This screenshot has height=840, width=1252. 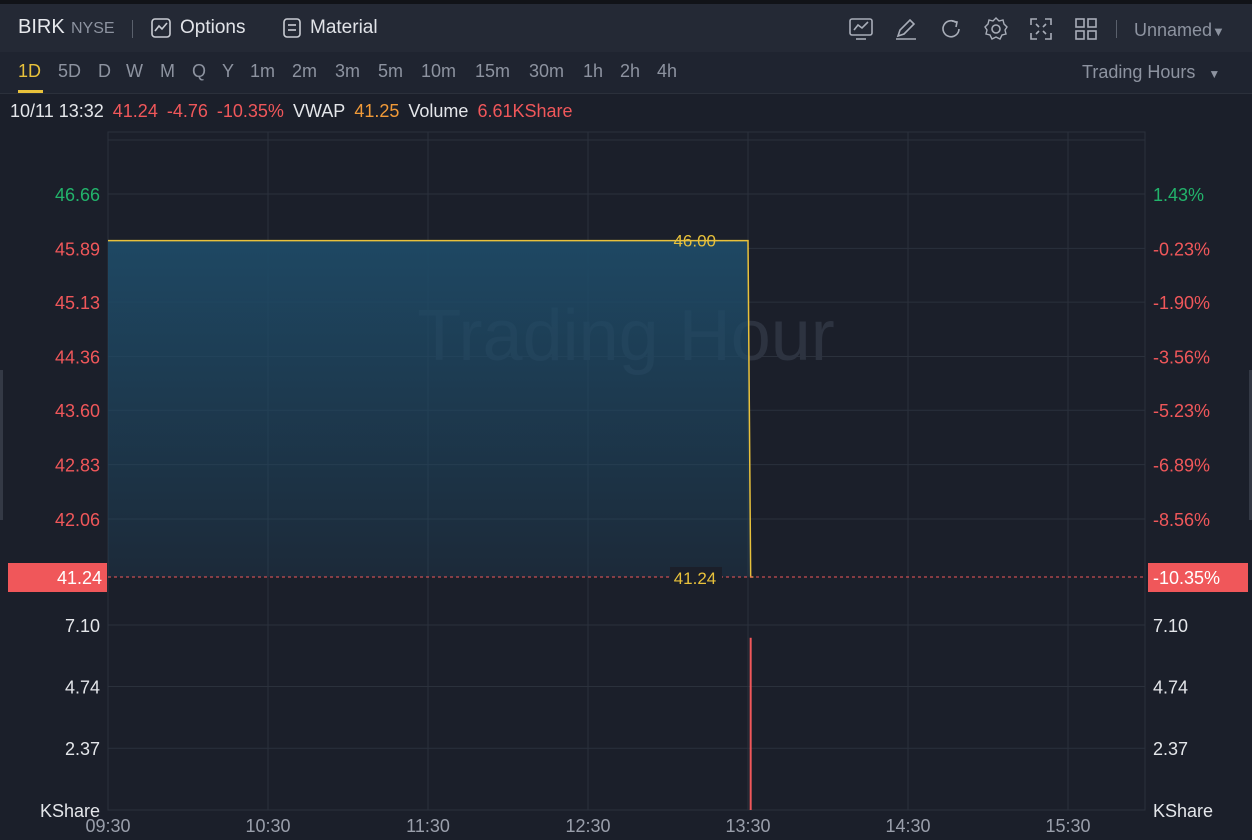 I want to click on price-tick-label: 44.36, so click(x=77, y=358).